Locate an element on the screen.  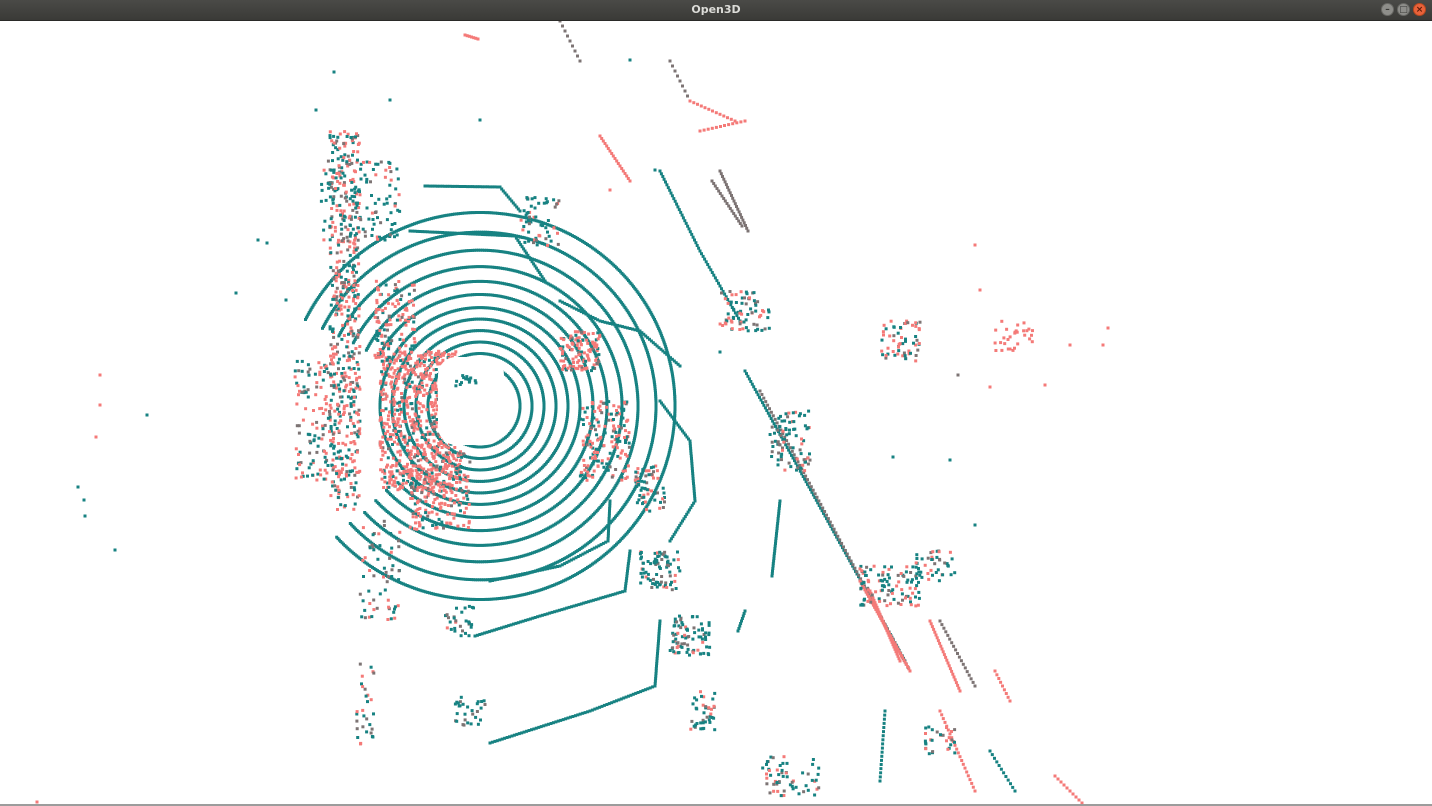
maximize-icon: □ is located at coordinates (1403, 10).